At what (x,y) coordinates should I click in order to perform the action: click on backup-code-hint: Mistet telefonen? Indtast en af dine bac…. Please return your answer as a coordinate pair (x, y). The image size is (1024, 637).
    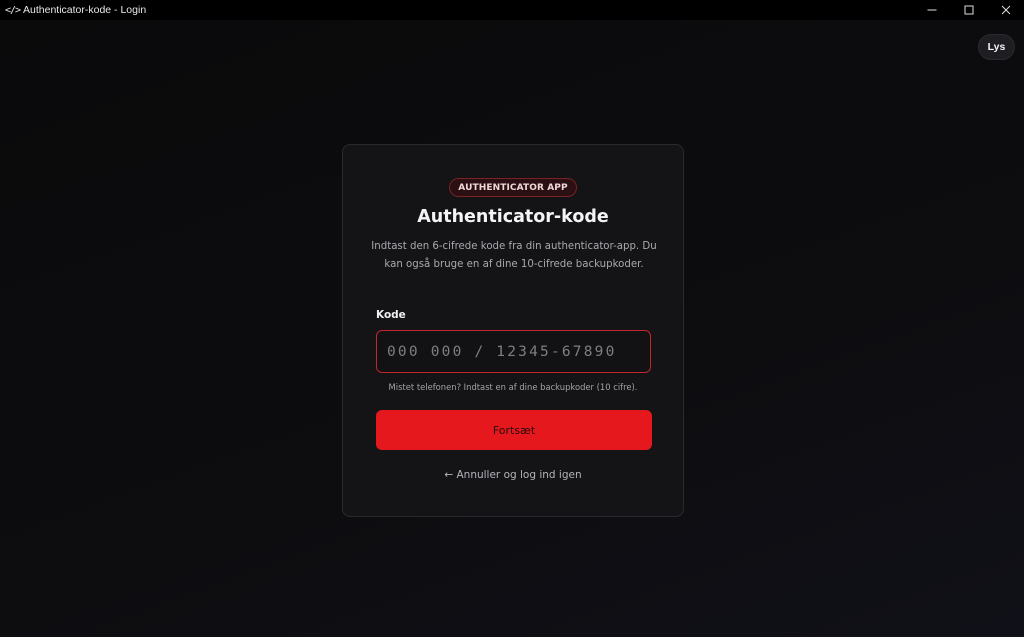
    Looking at the image, I should click on (513, 387).